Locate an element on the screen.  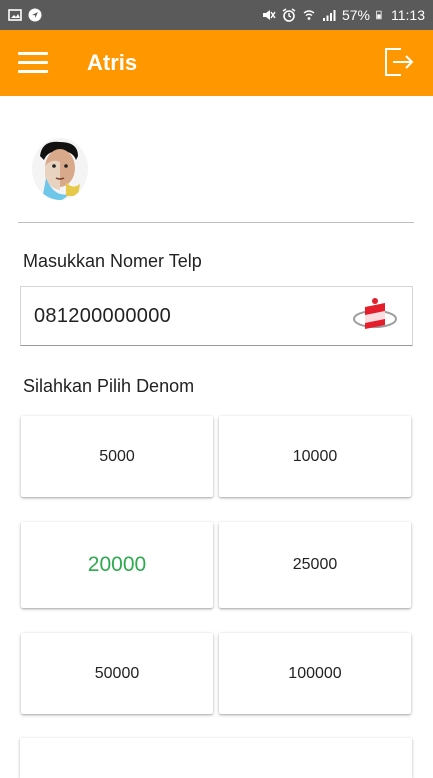
phone-input is located at coordinates (184, 316).